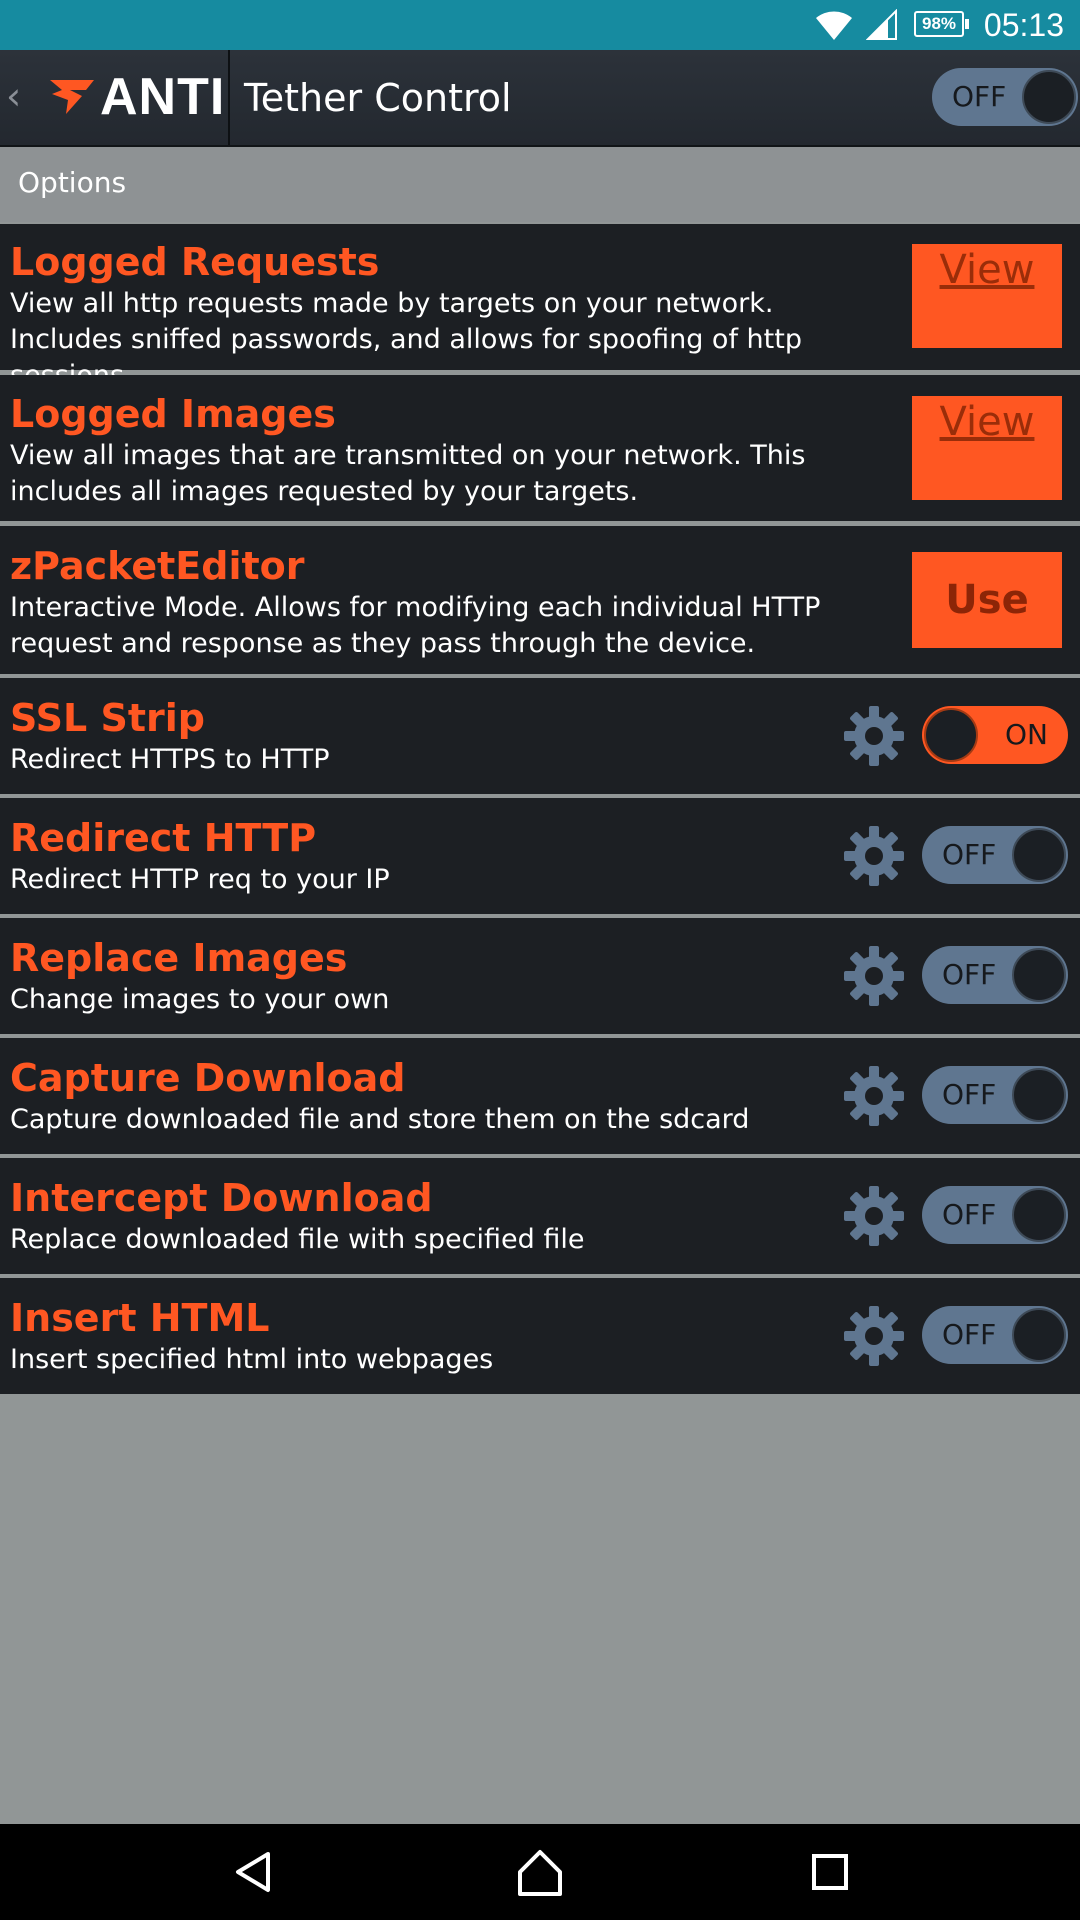  What do you see at coordinates (195, 262) in the screenshot?
I see `option-title: Logged Requests` at bounding box center [195, 262].